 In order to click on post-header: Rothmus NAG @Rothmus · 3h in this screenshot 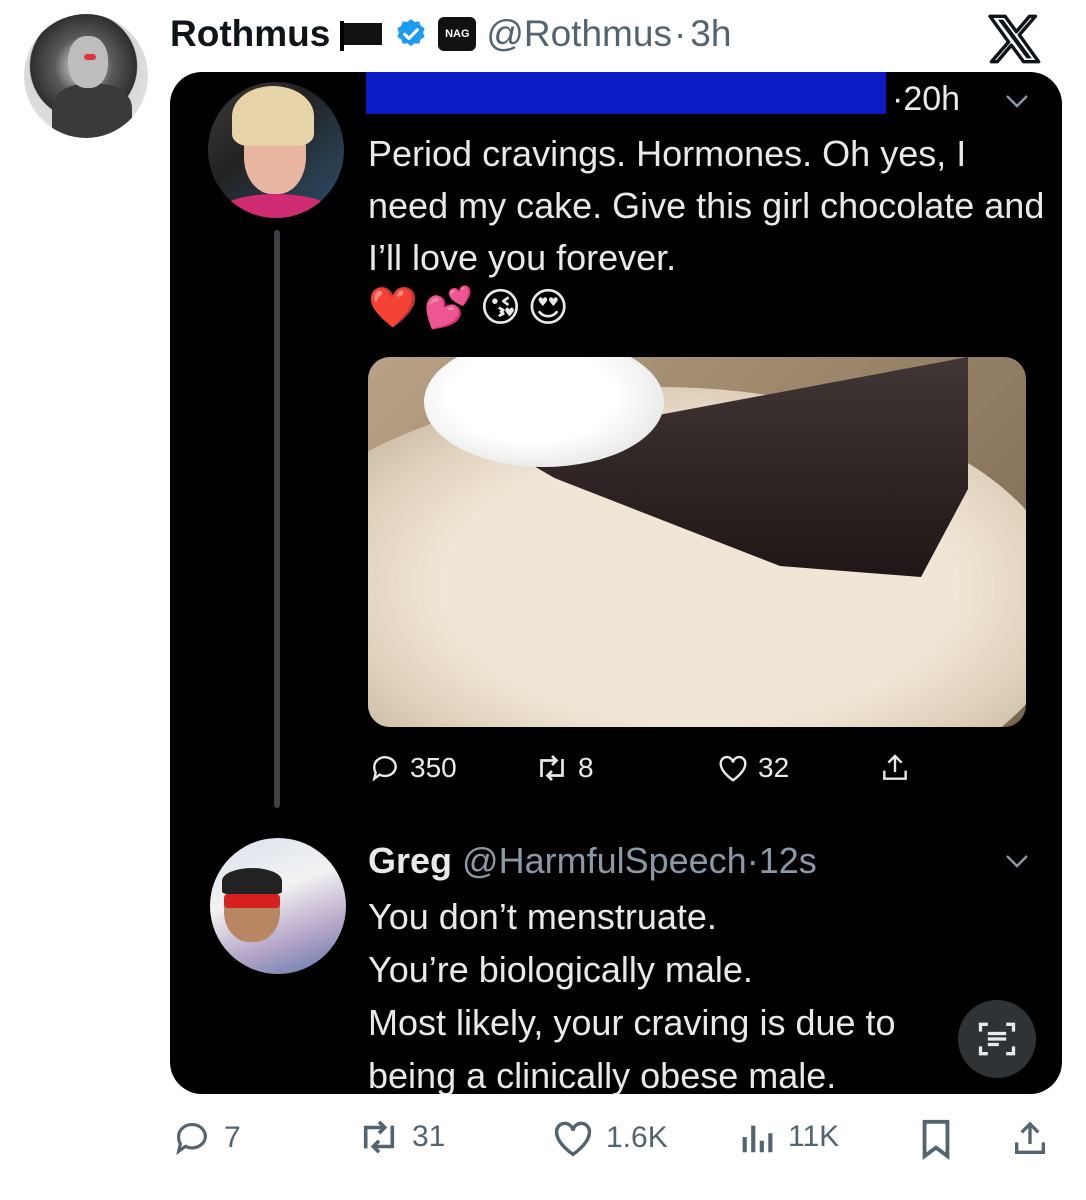, I will do `click(450, 34)`.